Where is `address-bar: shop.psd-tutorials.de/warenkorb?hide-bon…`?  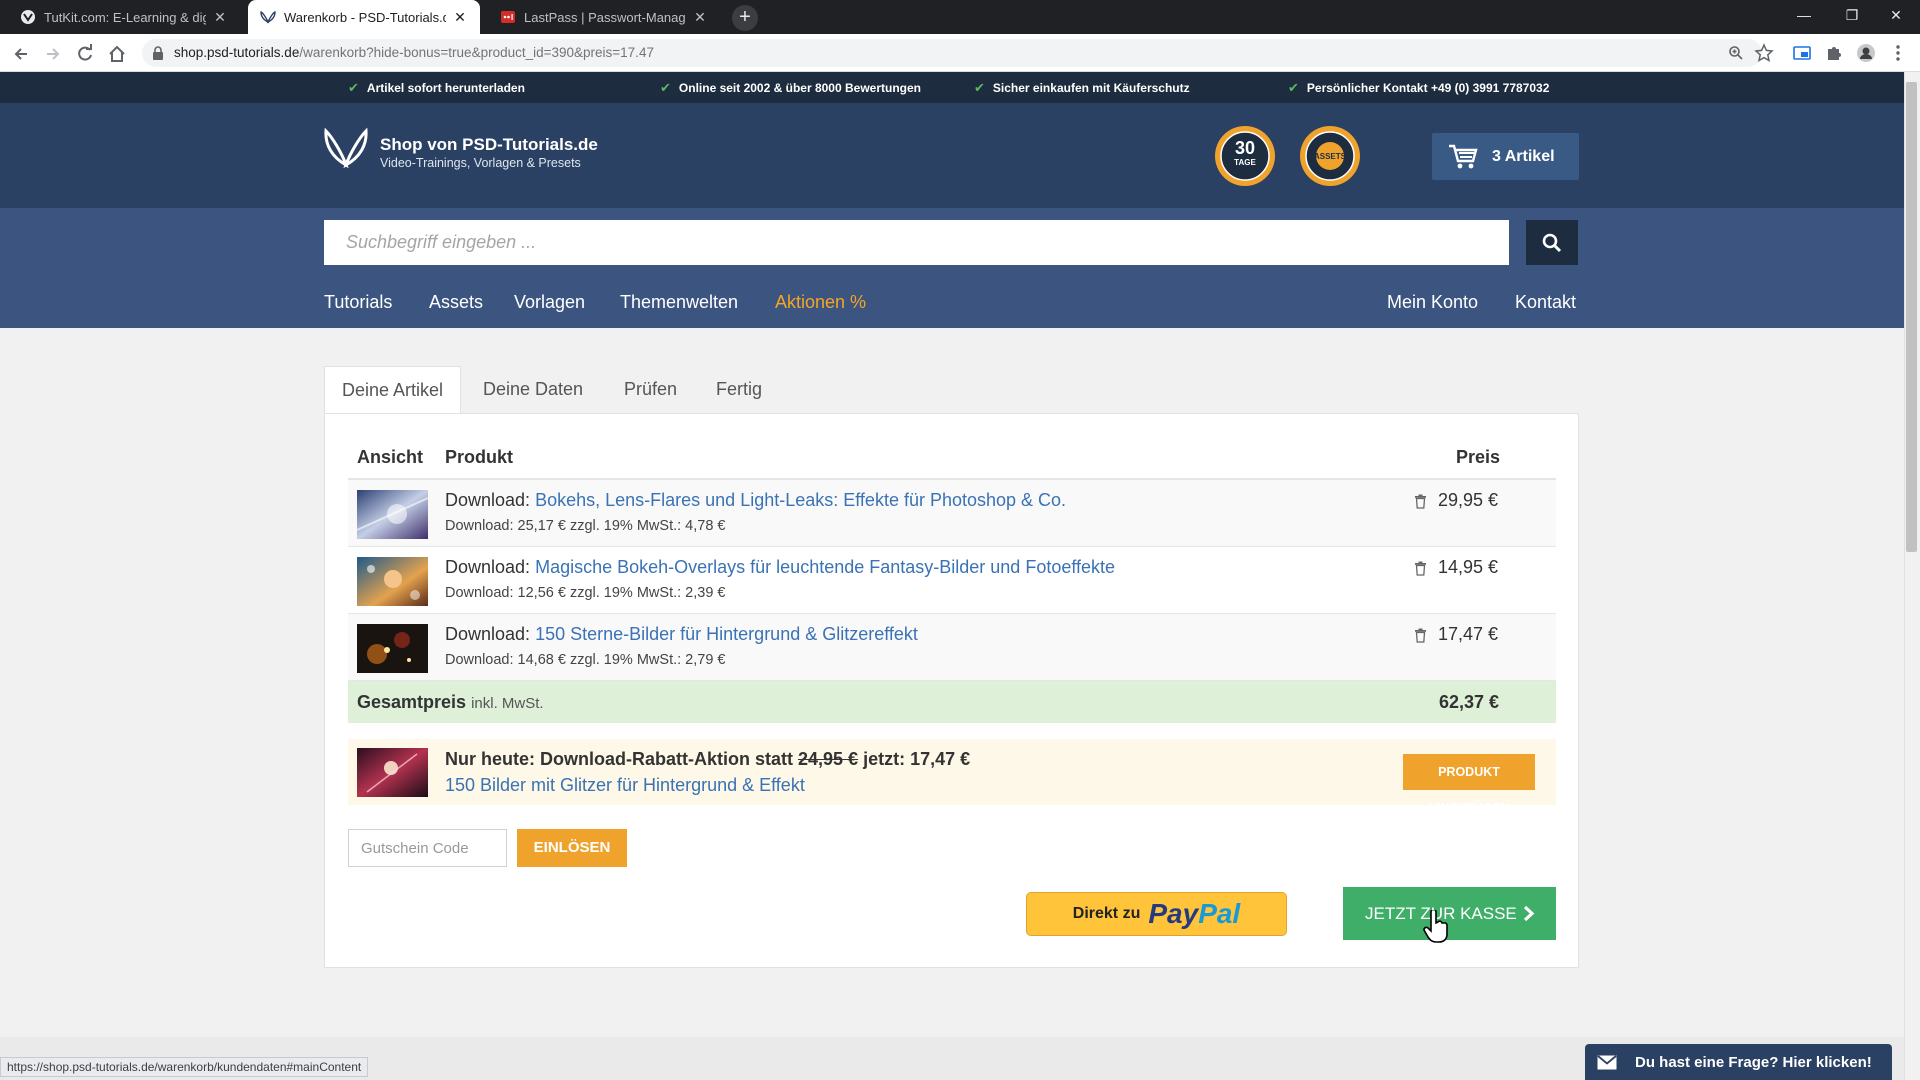
address-bar: shop.psd-tutorials.de/warenkorb?hide-bon… is located at coordinates (952, 53).